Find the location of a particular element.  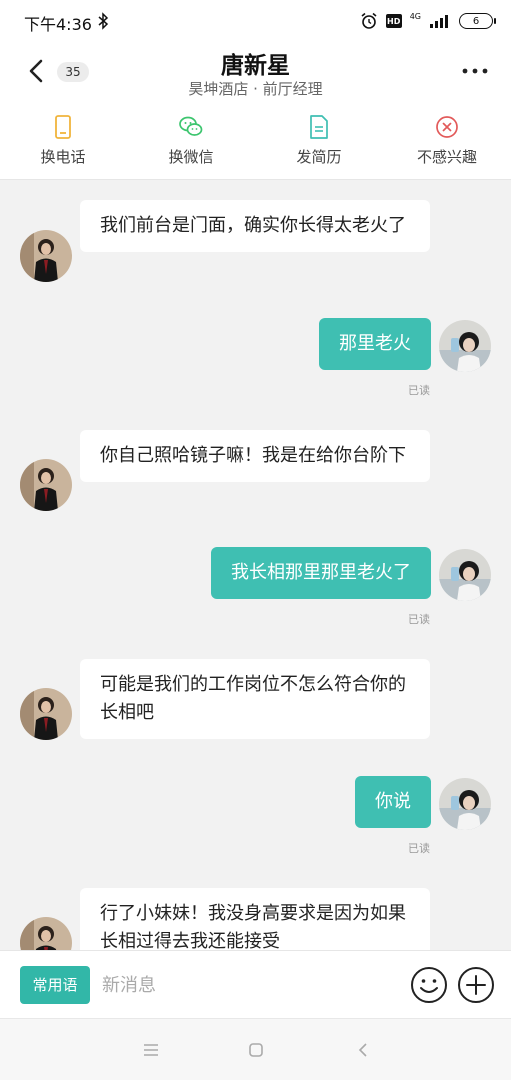

not-interested-label: 不感兴趣 is located at coordinates (446, 157).